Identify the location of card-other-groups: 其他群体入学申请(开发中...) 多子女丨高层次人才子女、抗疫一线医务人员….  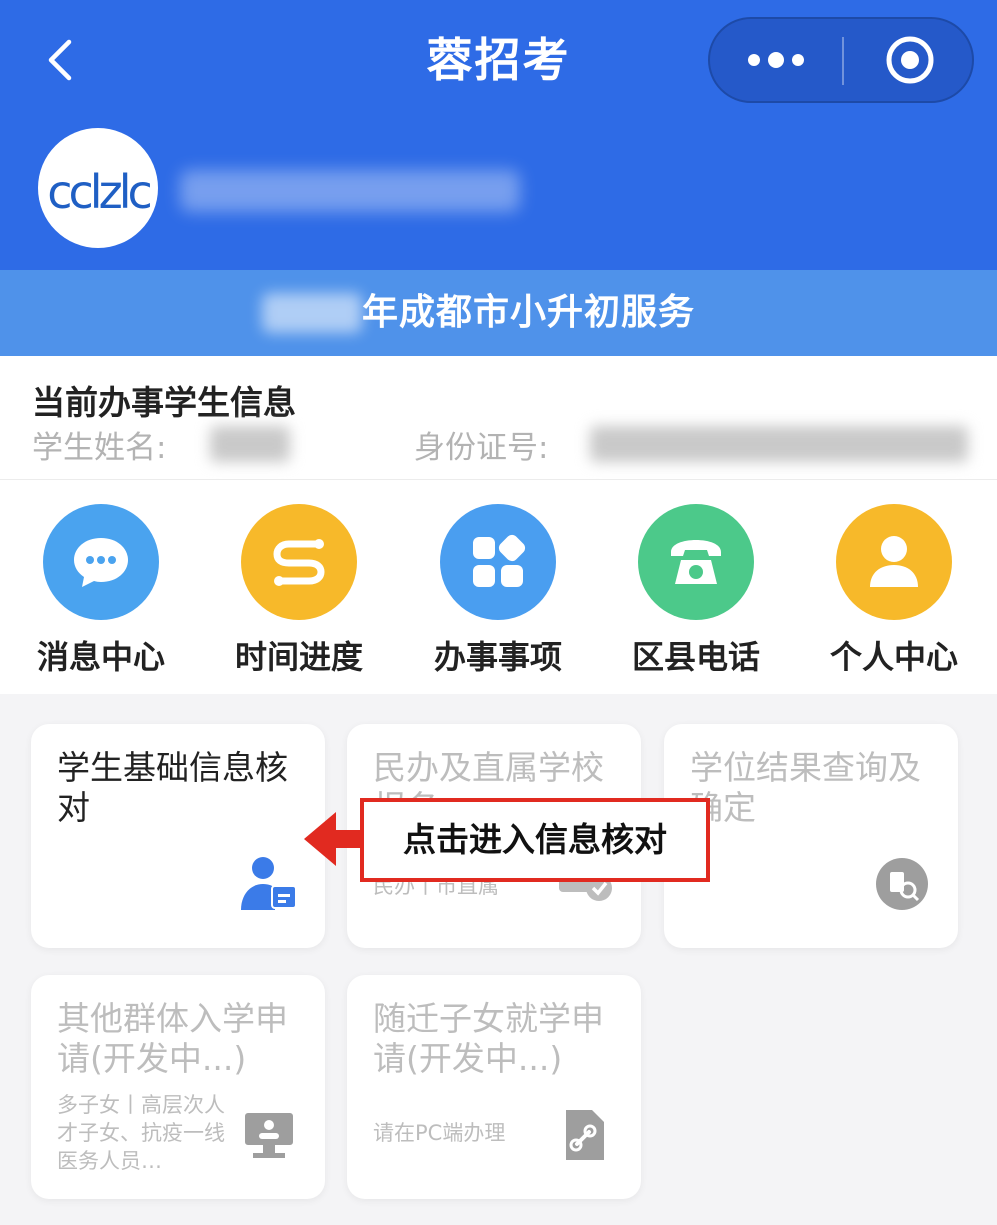
(178, 1087).